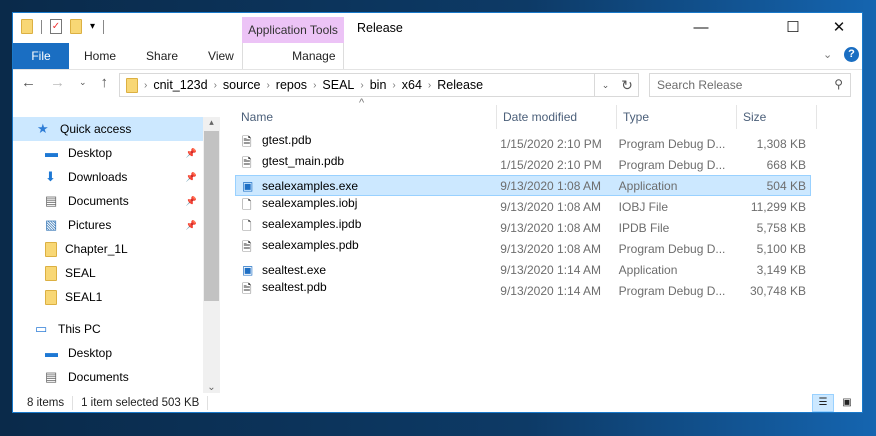 The height and width of the screenshot is (436, 876). I want to click on tab-manage: Manage, so click(314, 56).